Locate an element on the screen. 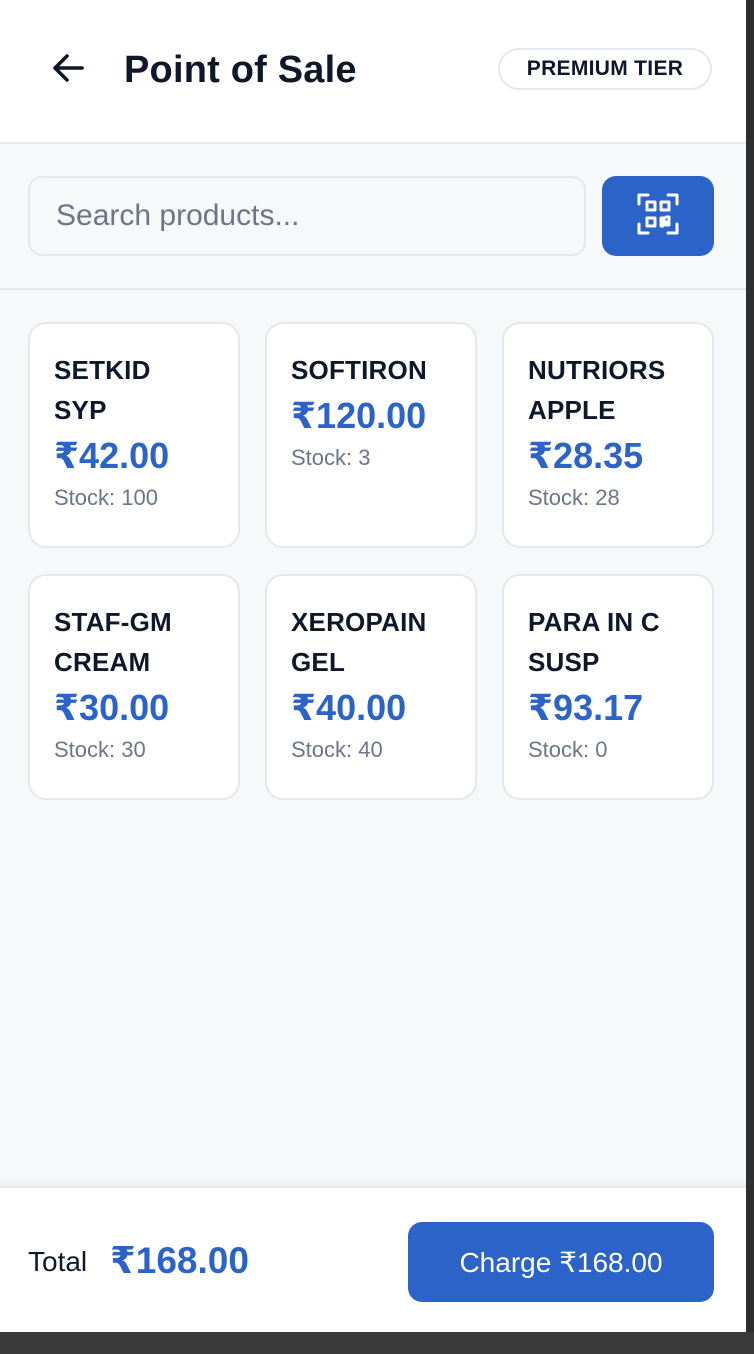 The height and width of the screenshot is (1354, 754). search-input is located at coordinates (307, 216).